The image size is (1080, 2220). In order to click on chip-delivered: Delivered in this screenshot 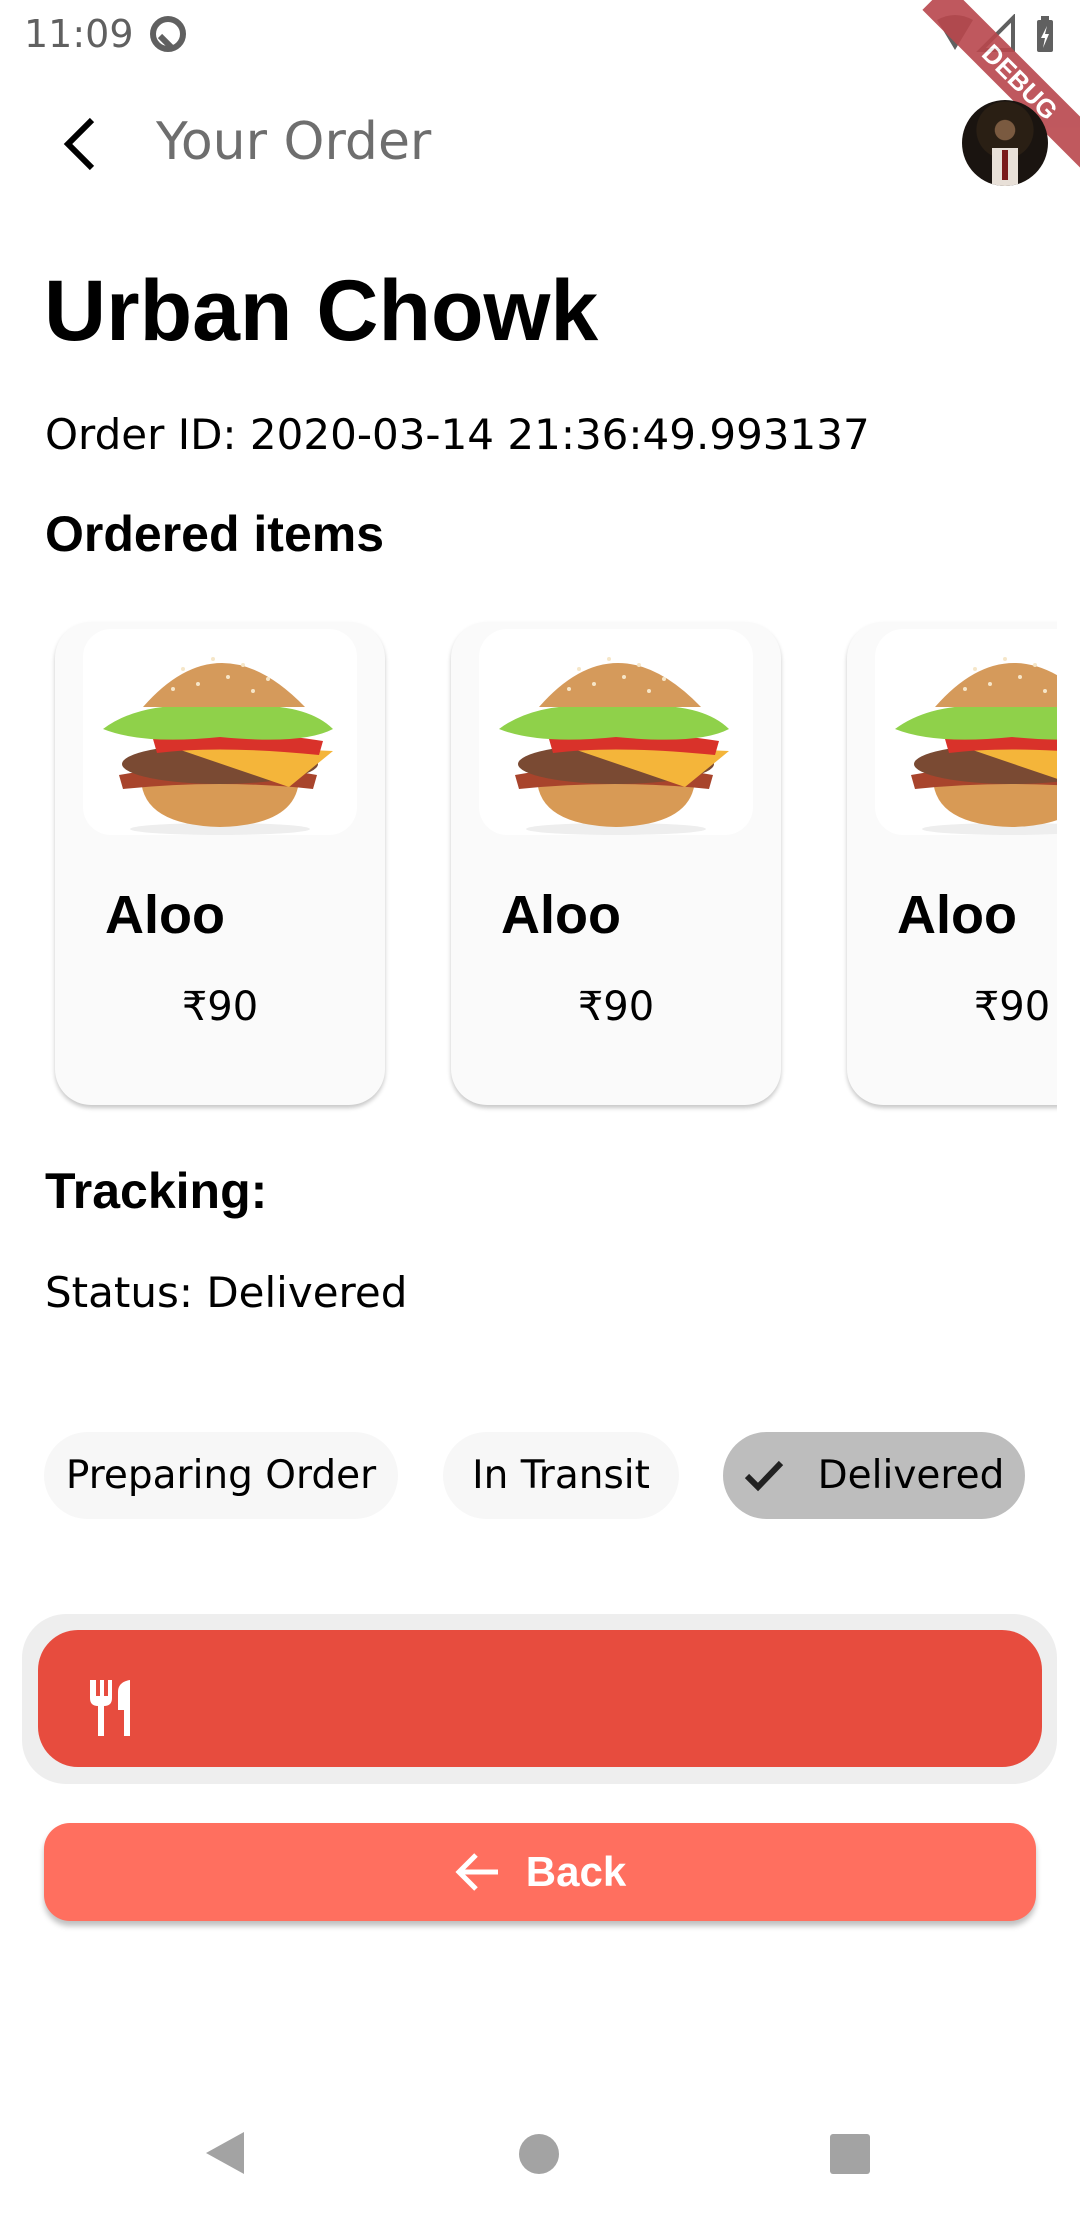, I will do `click(874, 1475)`.